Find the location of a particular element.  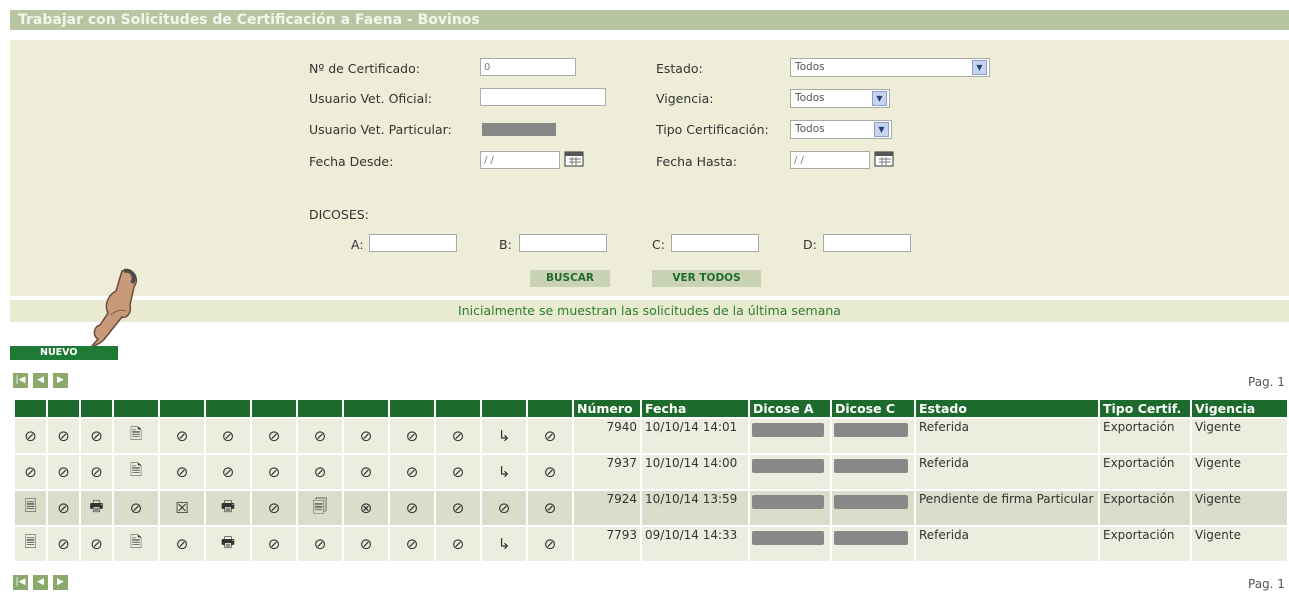

estado-select: Todos ▼ is located at coordinates (890, 67).